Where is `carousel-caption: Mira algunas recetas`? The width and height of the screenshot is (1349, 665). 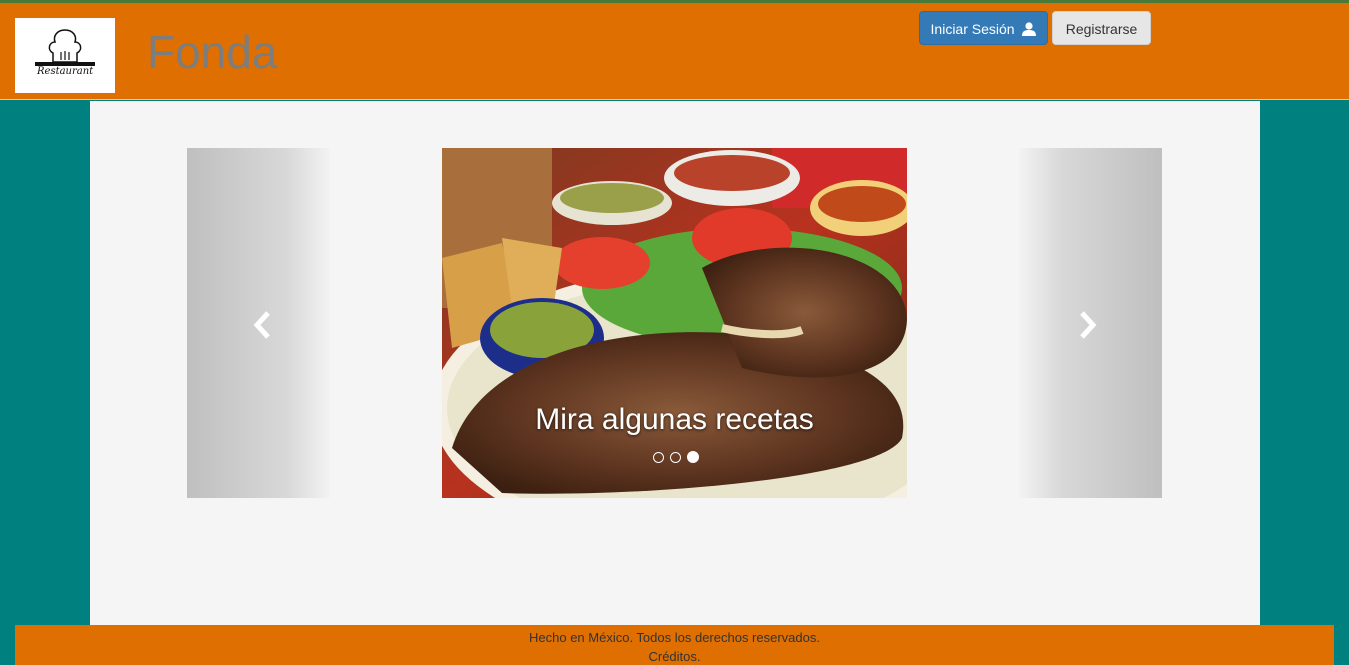 carousel-caption: Mira algunas recetas is located at coordinates (674, 419).